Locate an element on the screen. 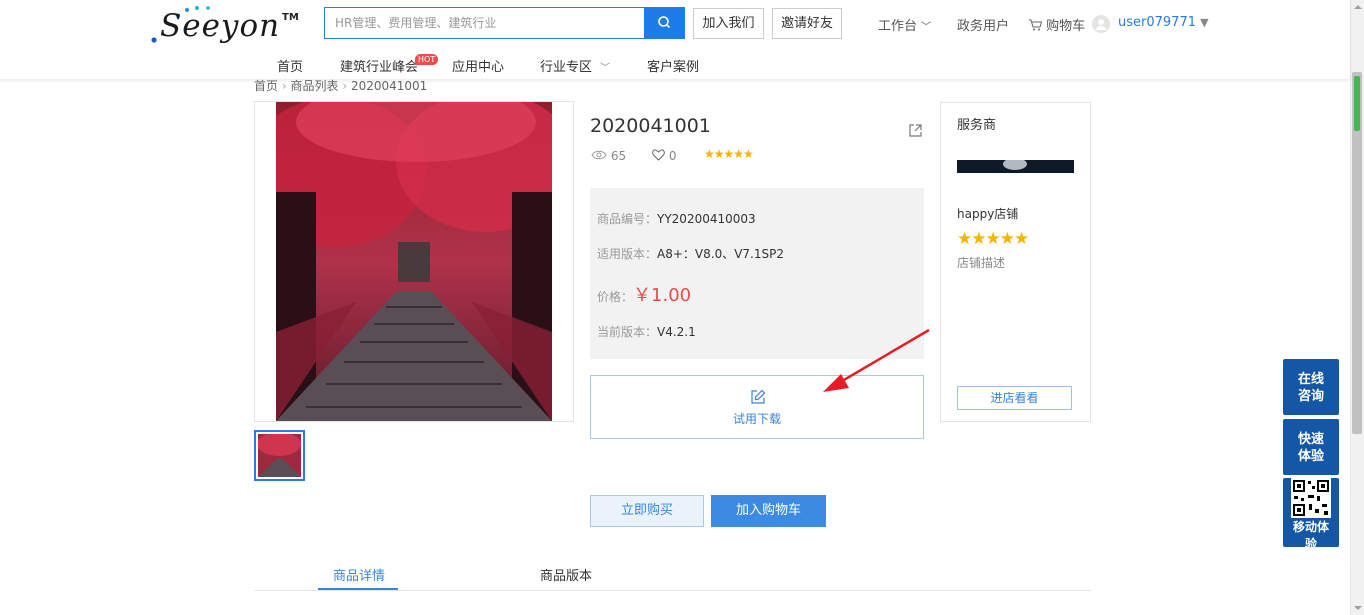 The width and height of the screenshot is (1364, 615). current-version-row: 当前版本：V4.2.1 is located at coordinates (646, 331).